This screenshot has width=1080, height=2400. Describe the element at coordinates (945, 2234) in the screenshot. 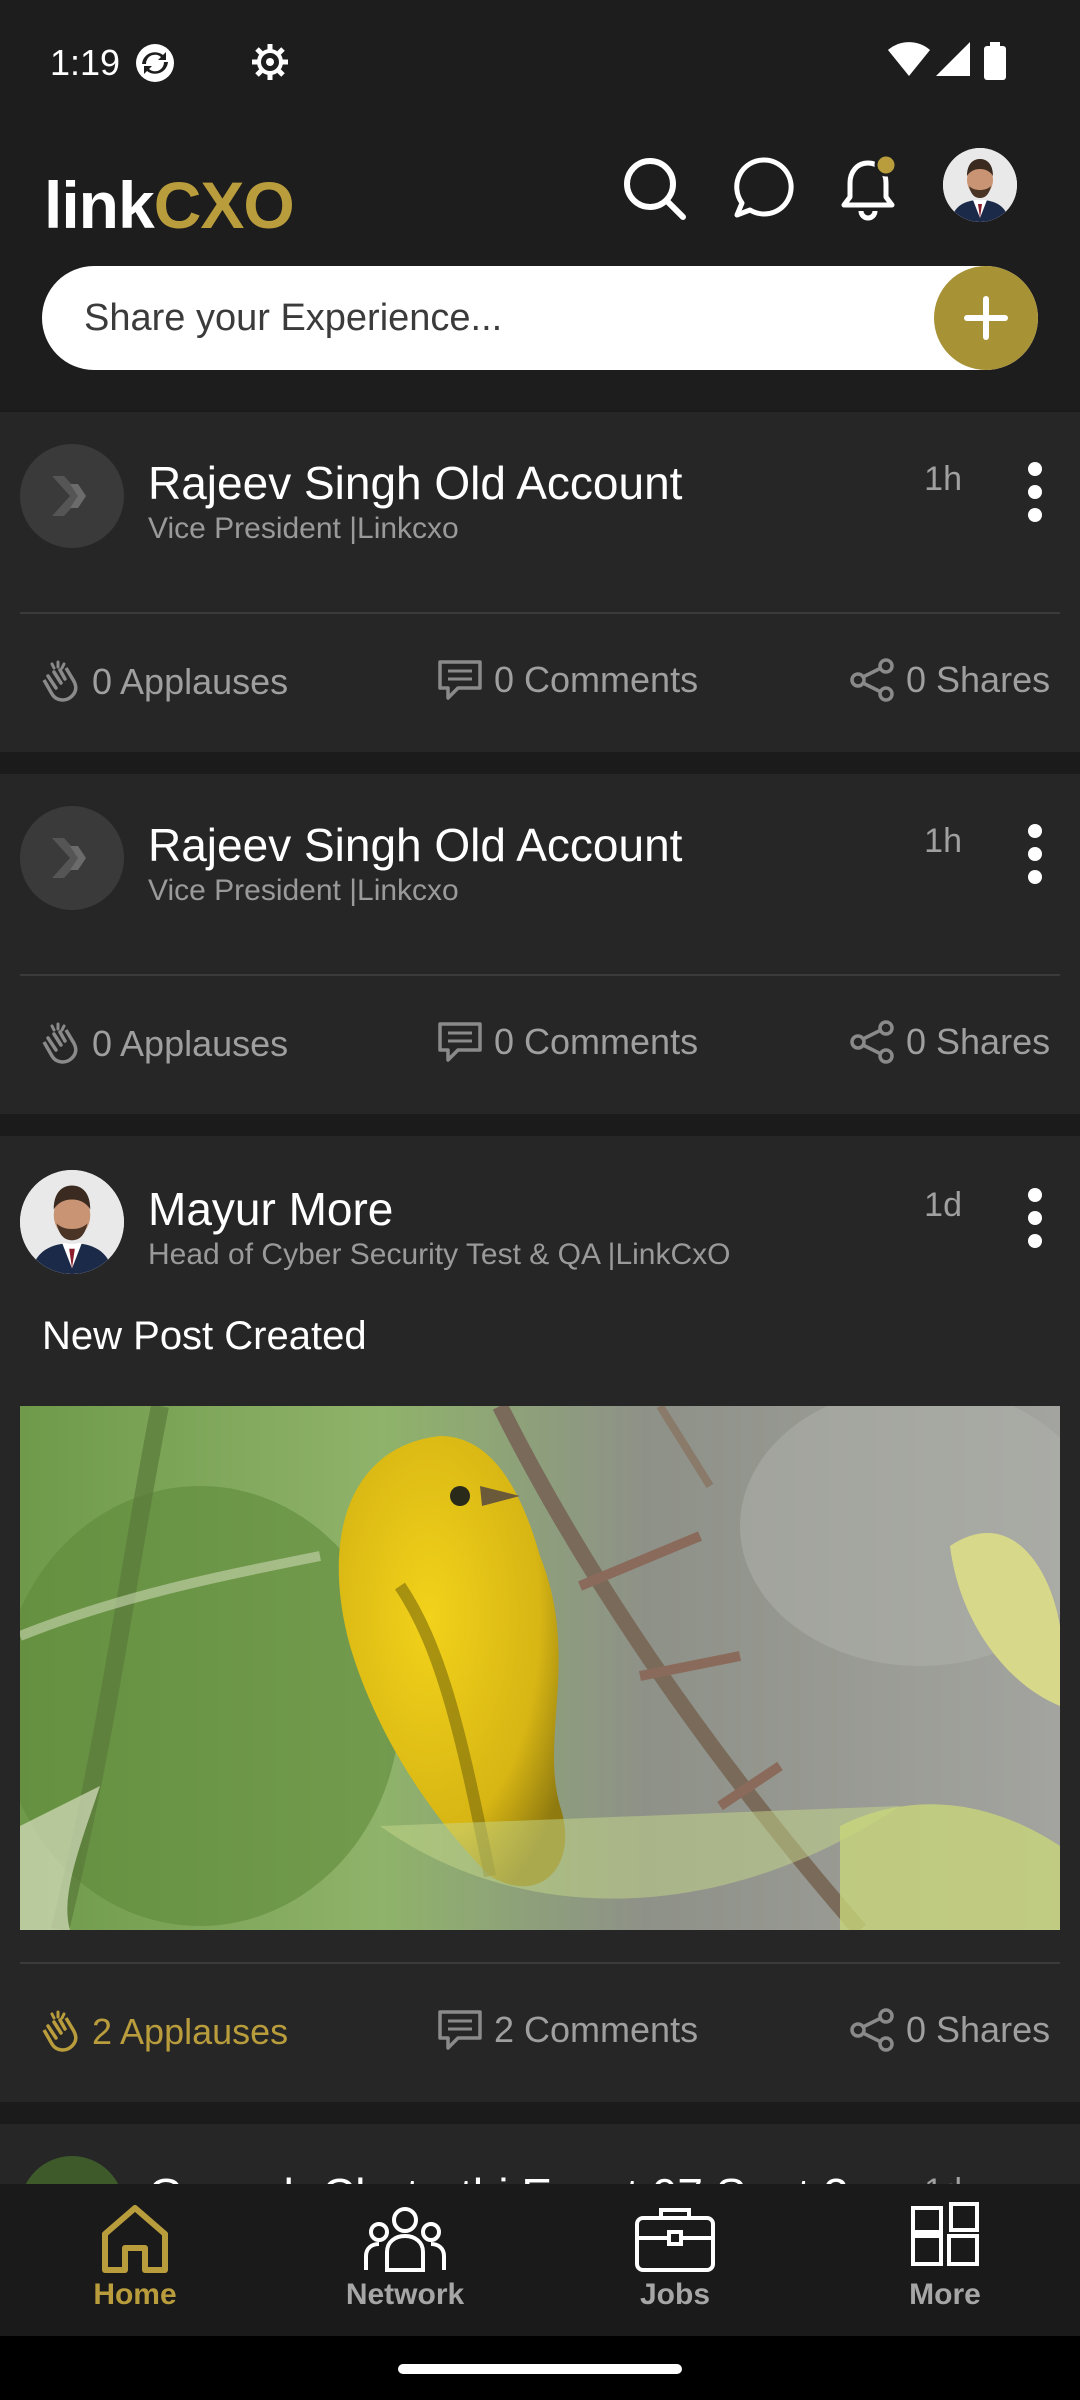

I see `grid-icon` at that location.